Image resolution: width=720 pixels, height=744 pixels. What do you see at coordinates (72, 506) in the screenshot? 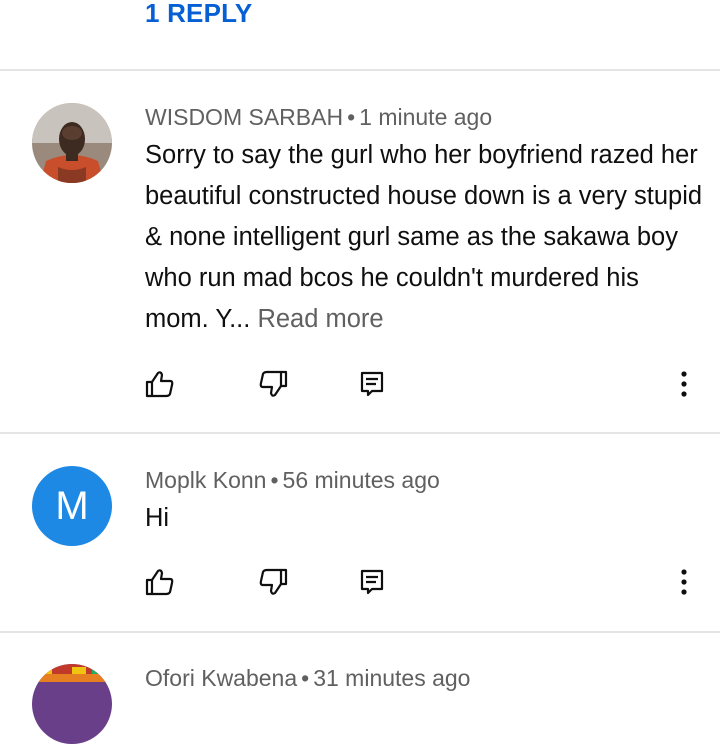
I see `avatar: M` at bounding box center [72, 506].